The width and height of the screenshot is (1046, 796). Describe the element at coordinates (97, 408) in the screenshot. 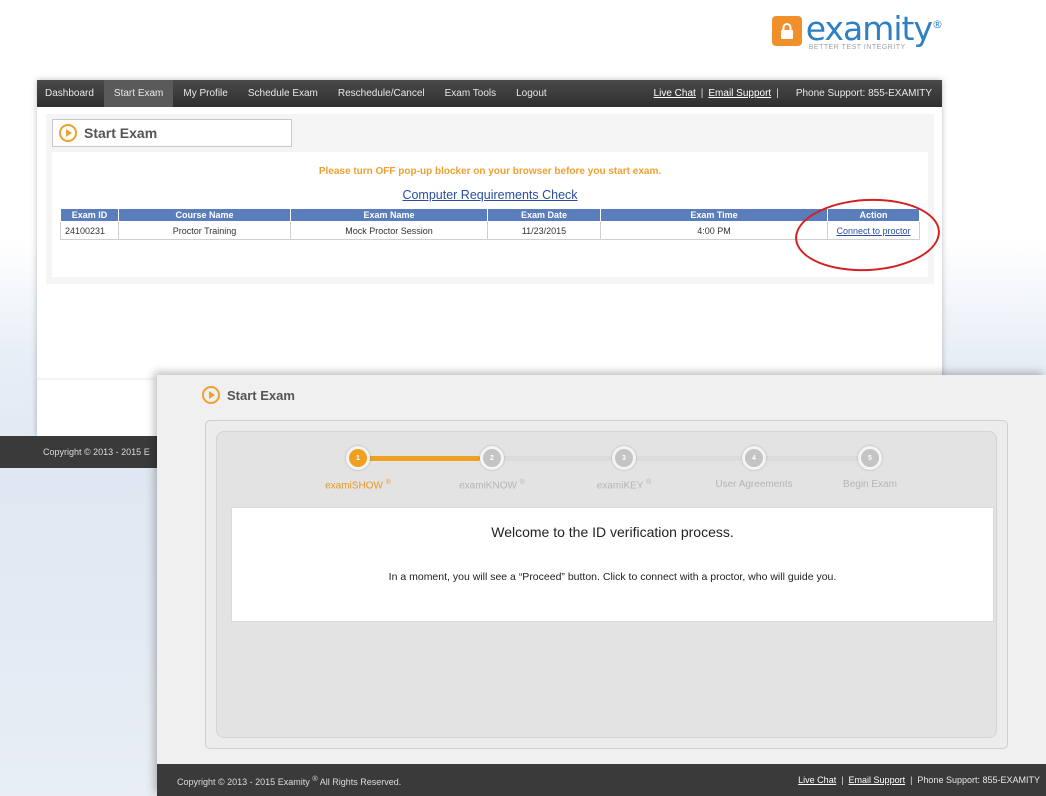

I see `window-body-strip` at that location.